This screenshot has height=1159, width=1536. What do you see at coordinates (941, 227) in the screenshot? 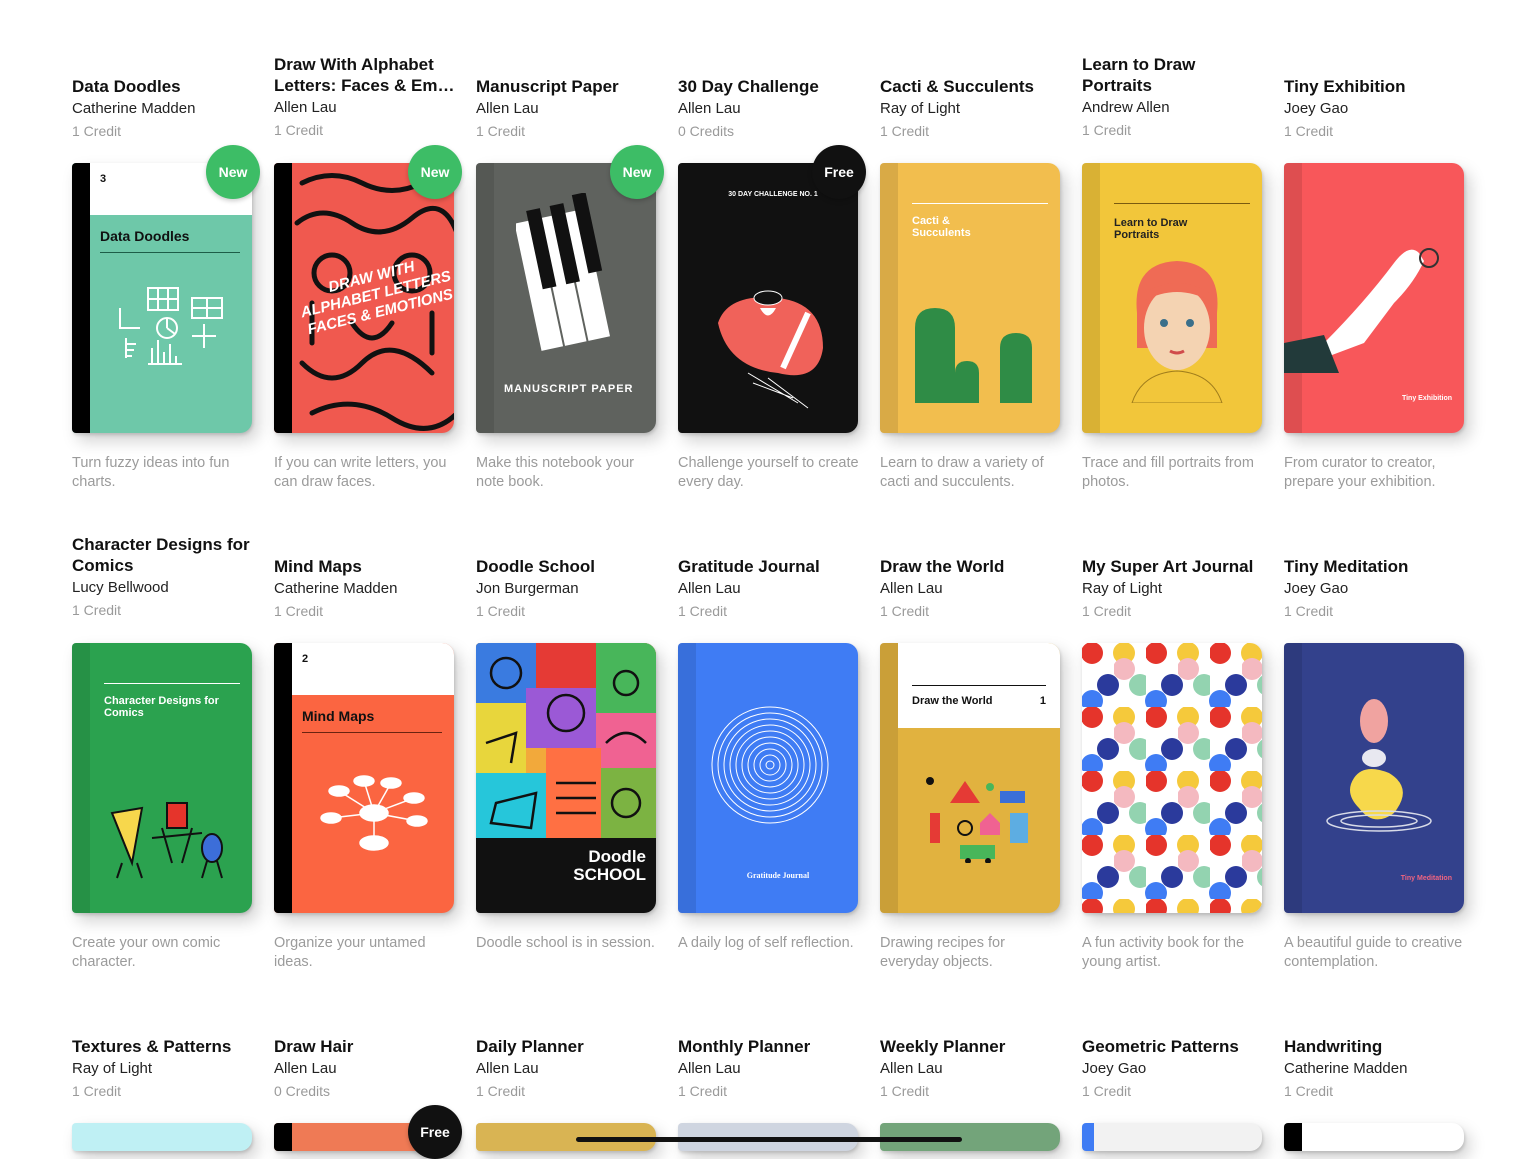
I see `cover-title: Cacti & Succulents` at bounding box center [941, 227].